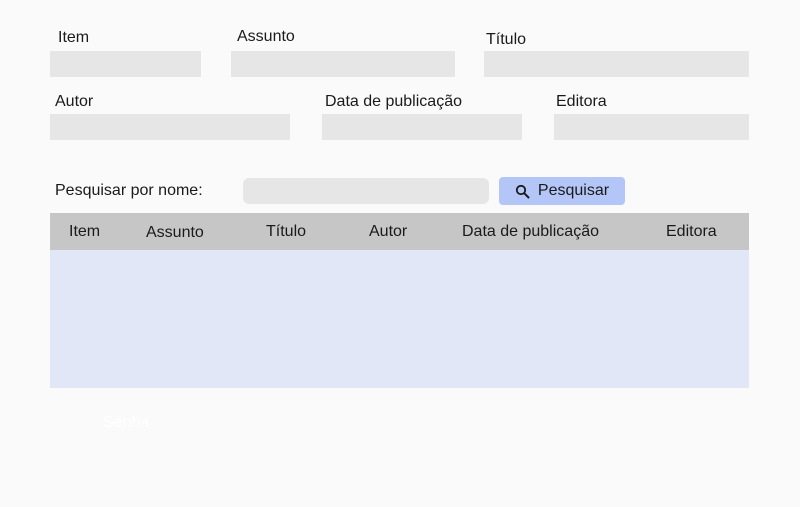  I want to click on titulo-label: Título, so click(506, 39).